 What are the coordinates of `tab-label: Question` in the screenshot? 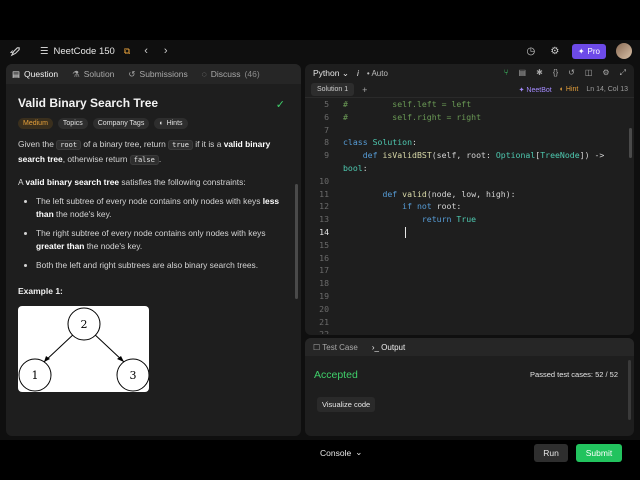 It's located at (41, 74).